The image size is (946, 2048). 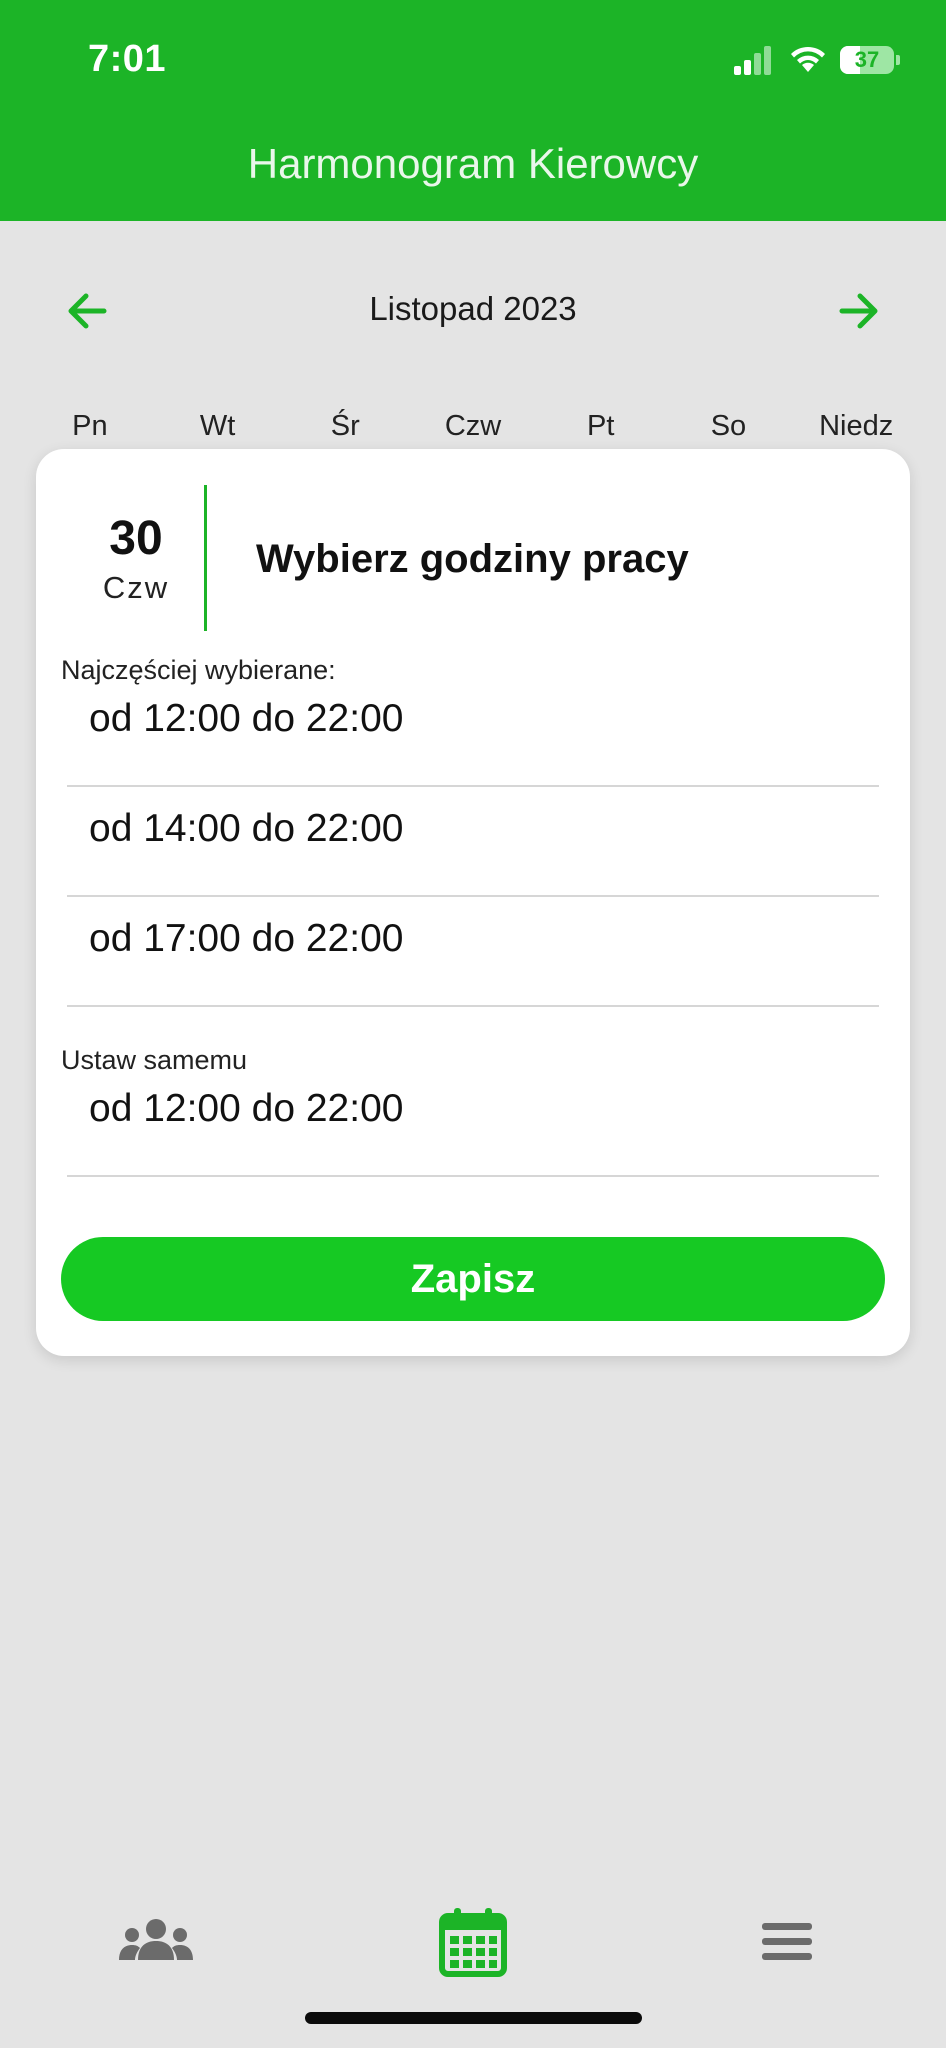 I want to click on calendar-icon, so click(x=473, y=1942).